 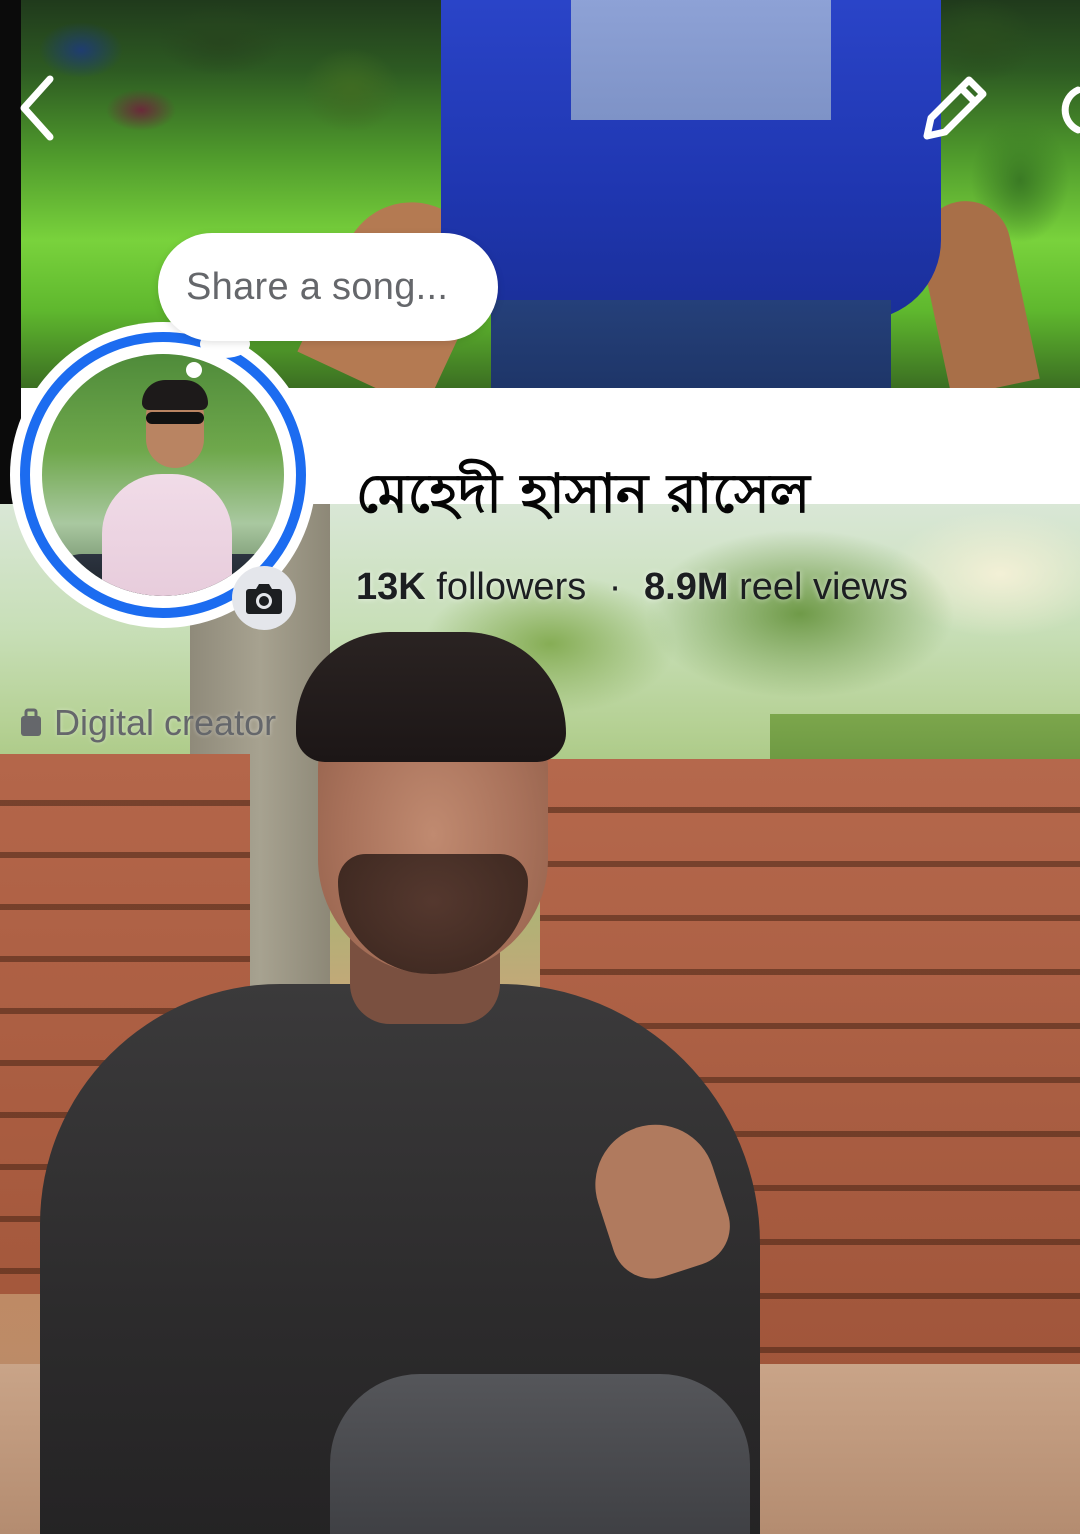 What do you see at coordinates (165, 722) in the screenshot?
I see `category-label: Digital creator` at bounding box center [165, 722].